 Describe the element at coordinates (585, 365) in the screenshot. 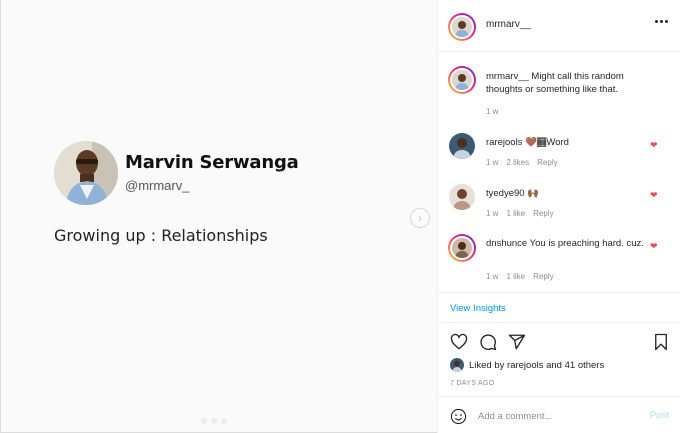

I see `liked-by-others: 41 others` at that location.